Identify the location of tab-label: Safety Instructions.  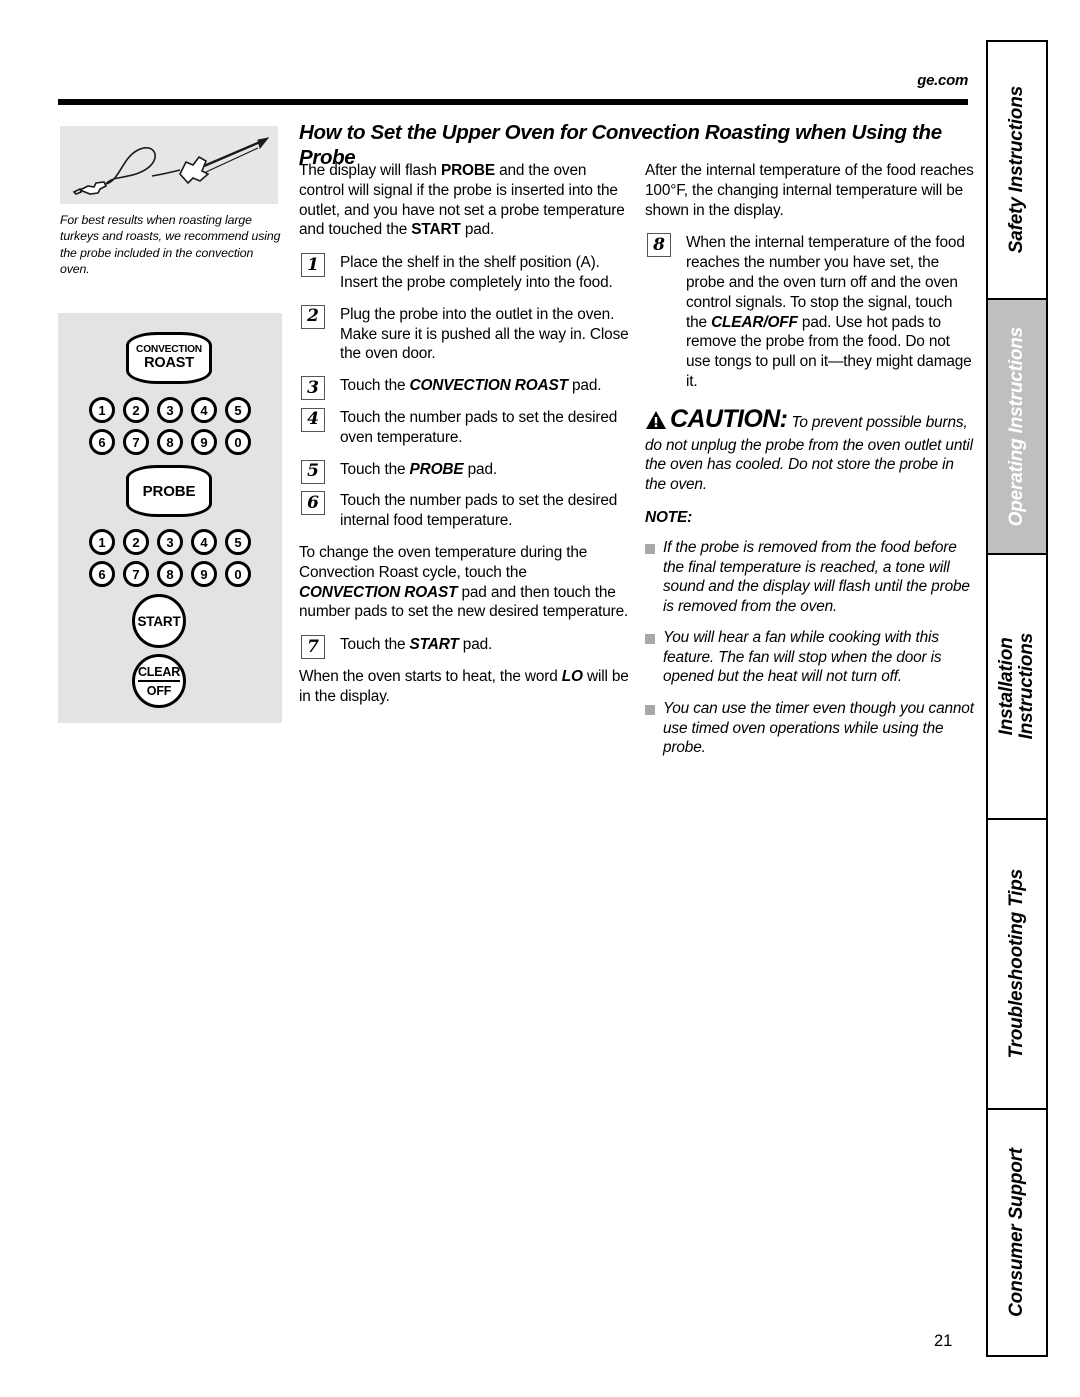
(1017, 170).